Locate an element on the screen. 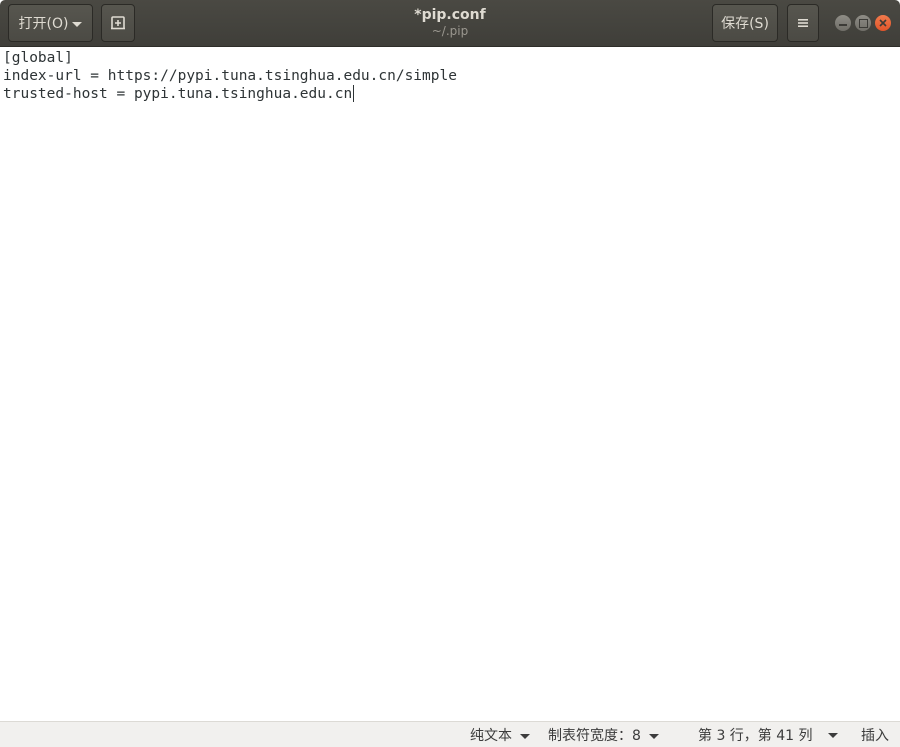 The height and width of the screenshot is (747, 900). new-document-icon is located at coordinates (118, 23).